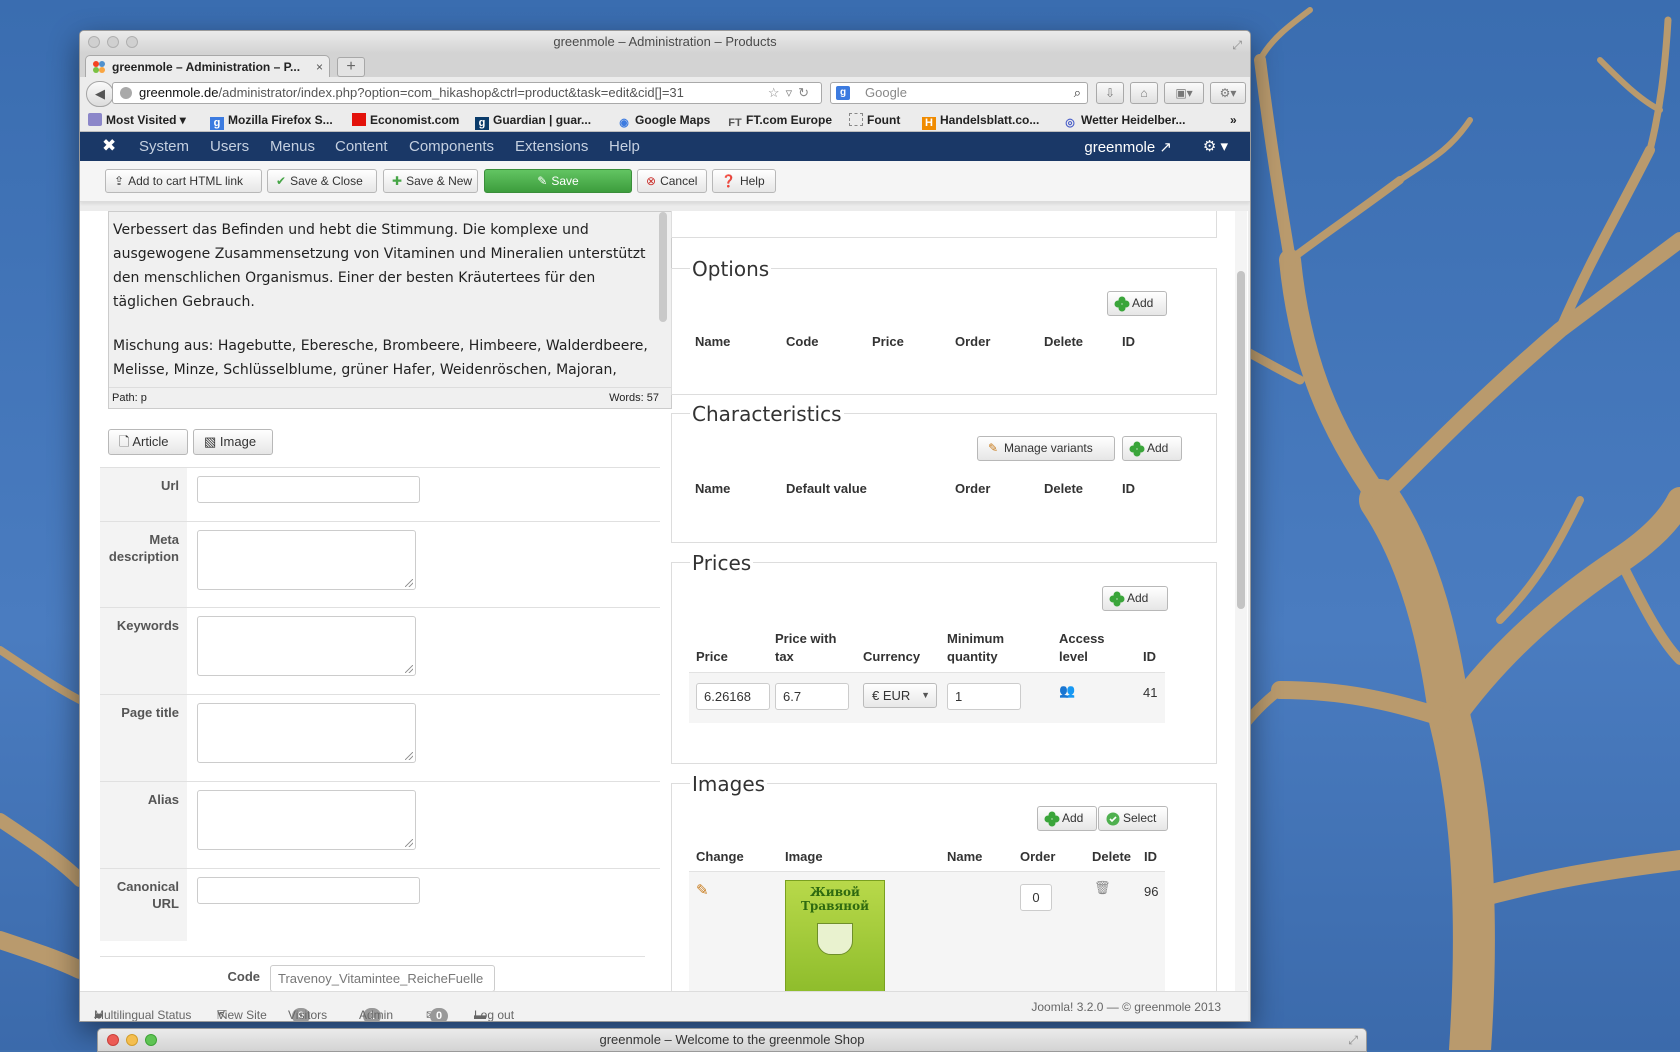 This screenshot has width=1680, height=1052. I want to click on insert-article-button: 🗋 Article, so click(148, 442).